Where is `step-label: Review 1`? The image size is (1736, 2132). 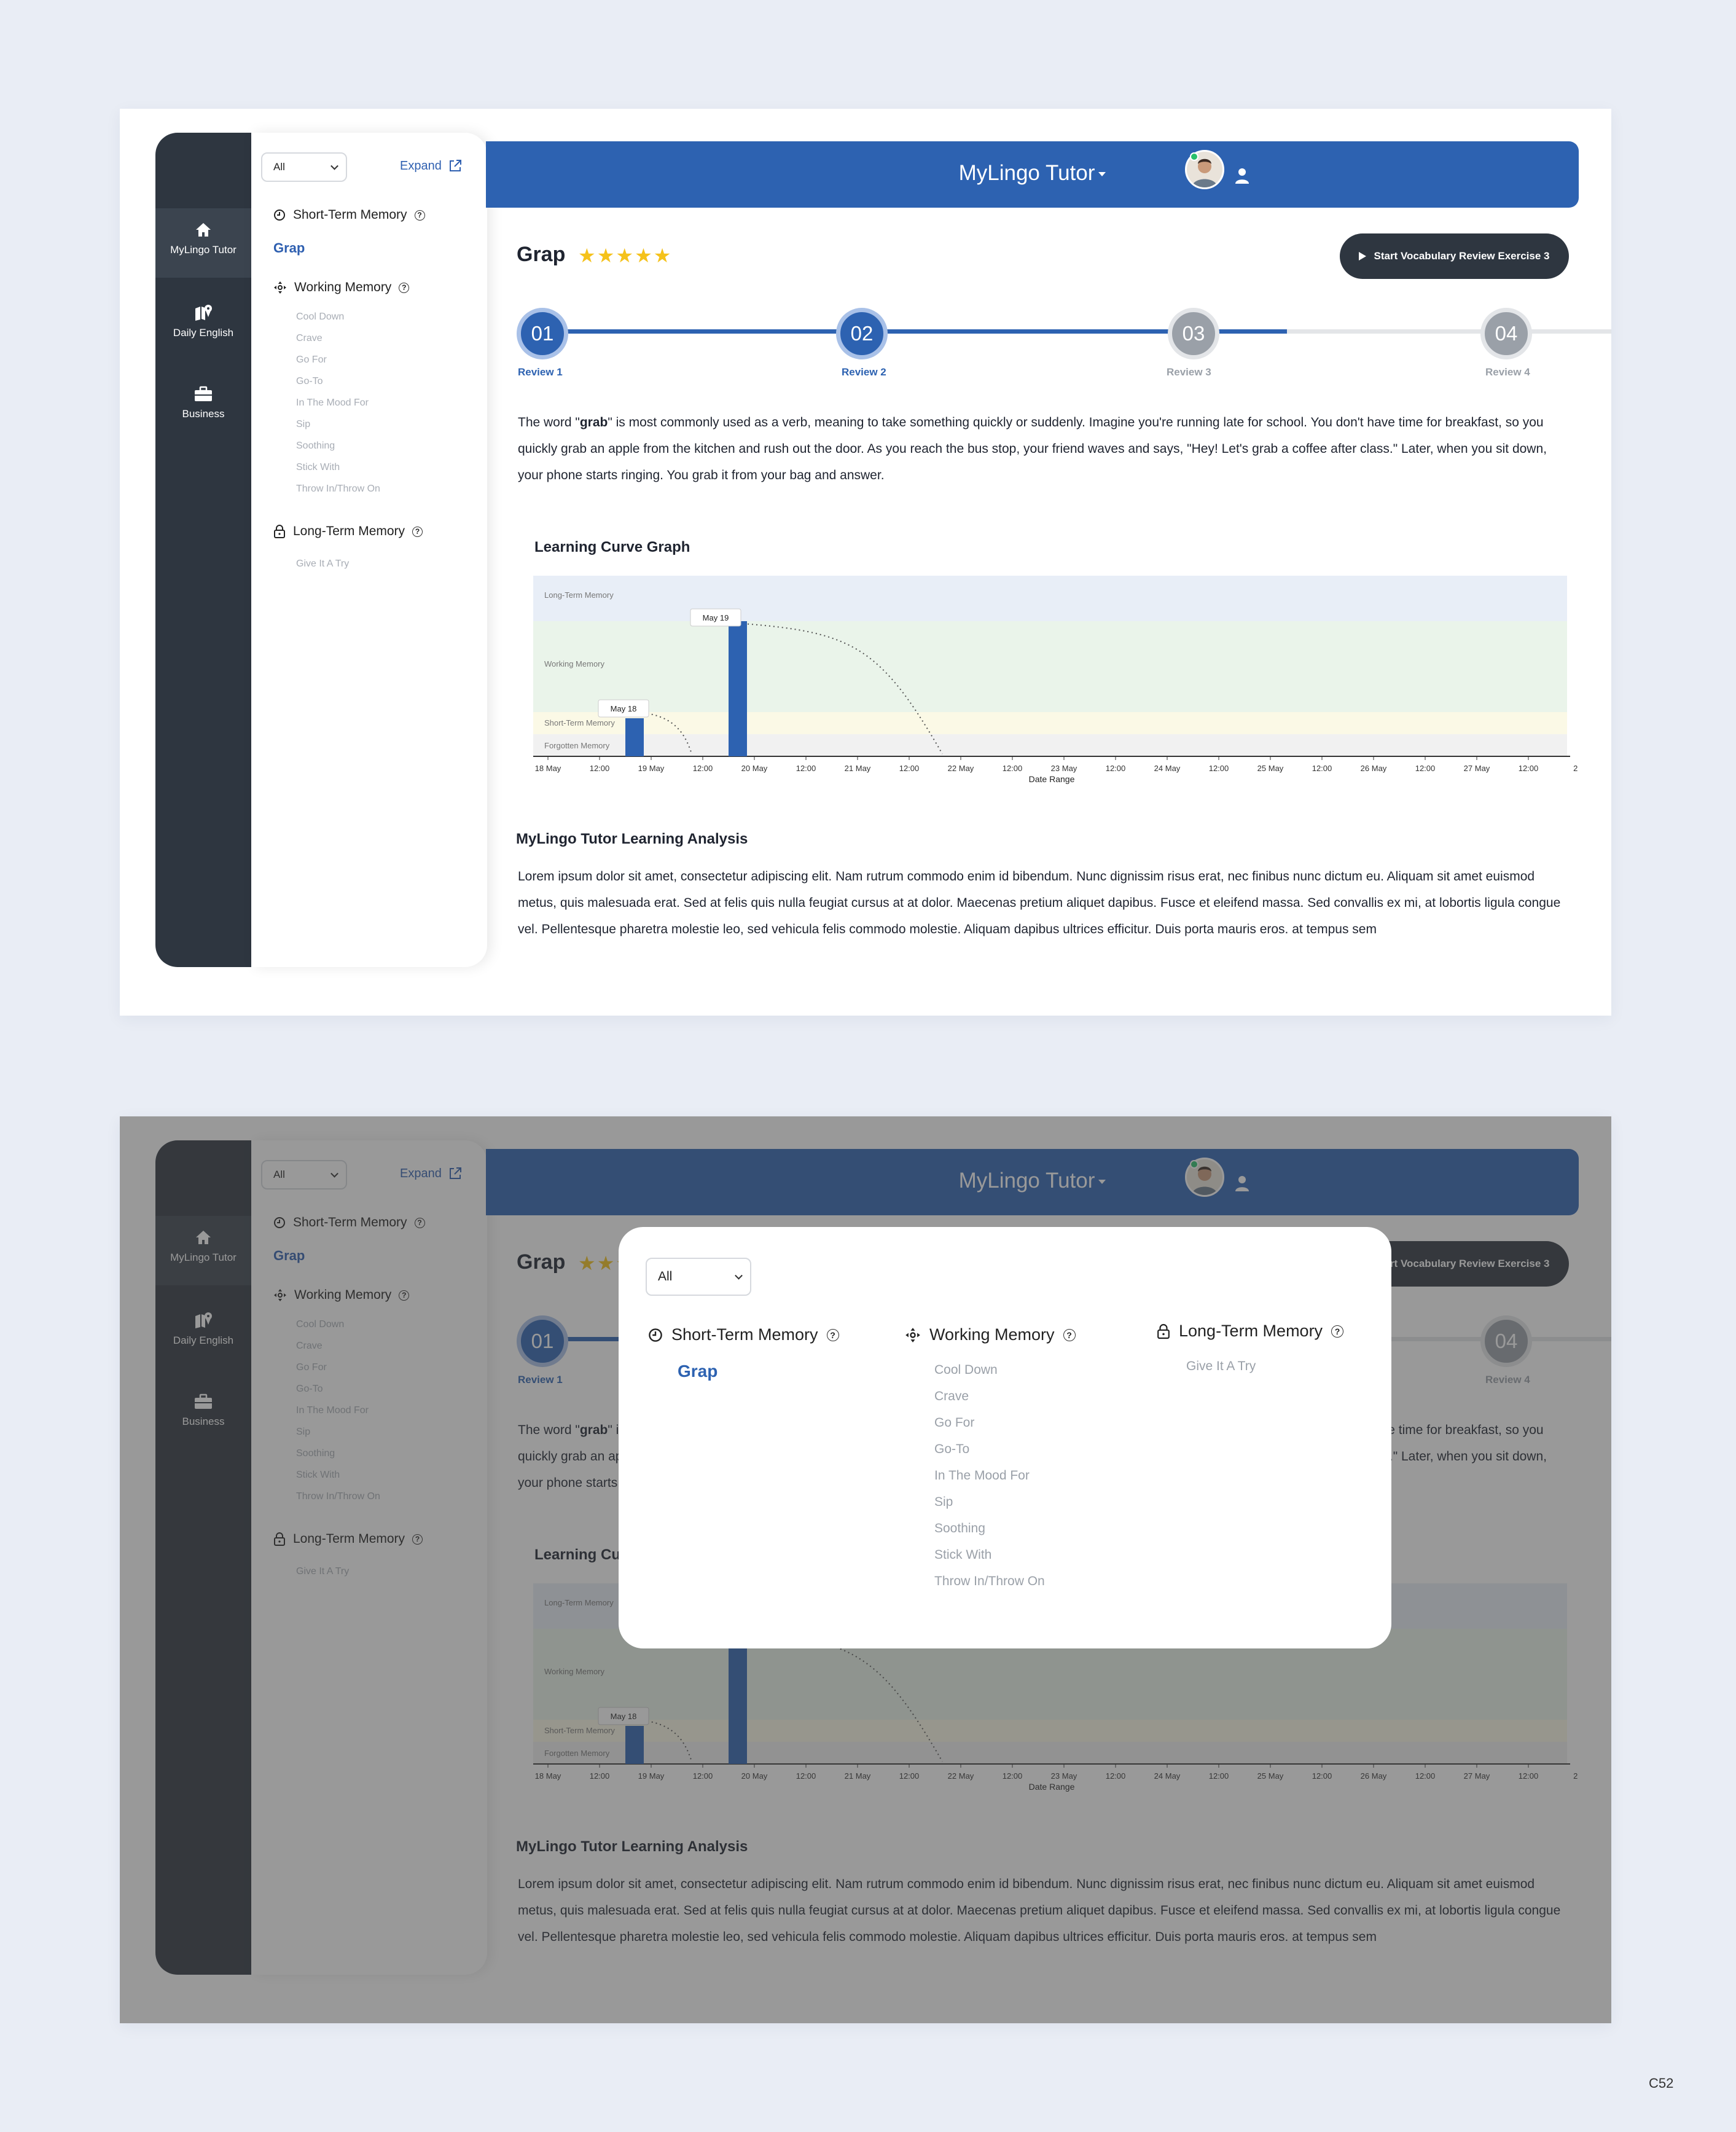
step-label: Review 1 is located at coordinates (540, 372).